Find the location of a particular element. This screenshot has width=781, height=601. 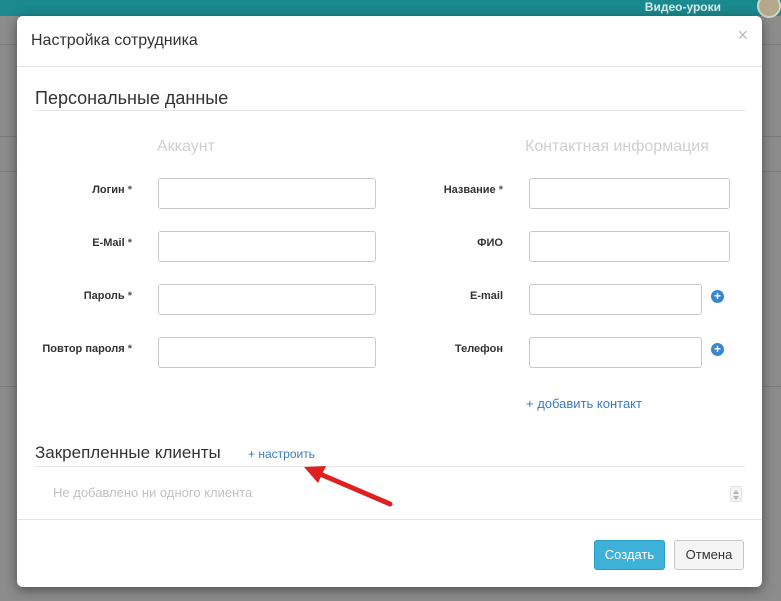

password-input is located at coordinates (267, 299).